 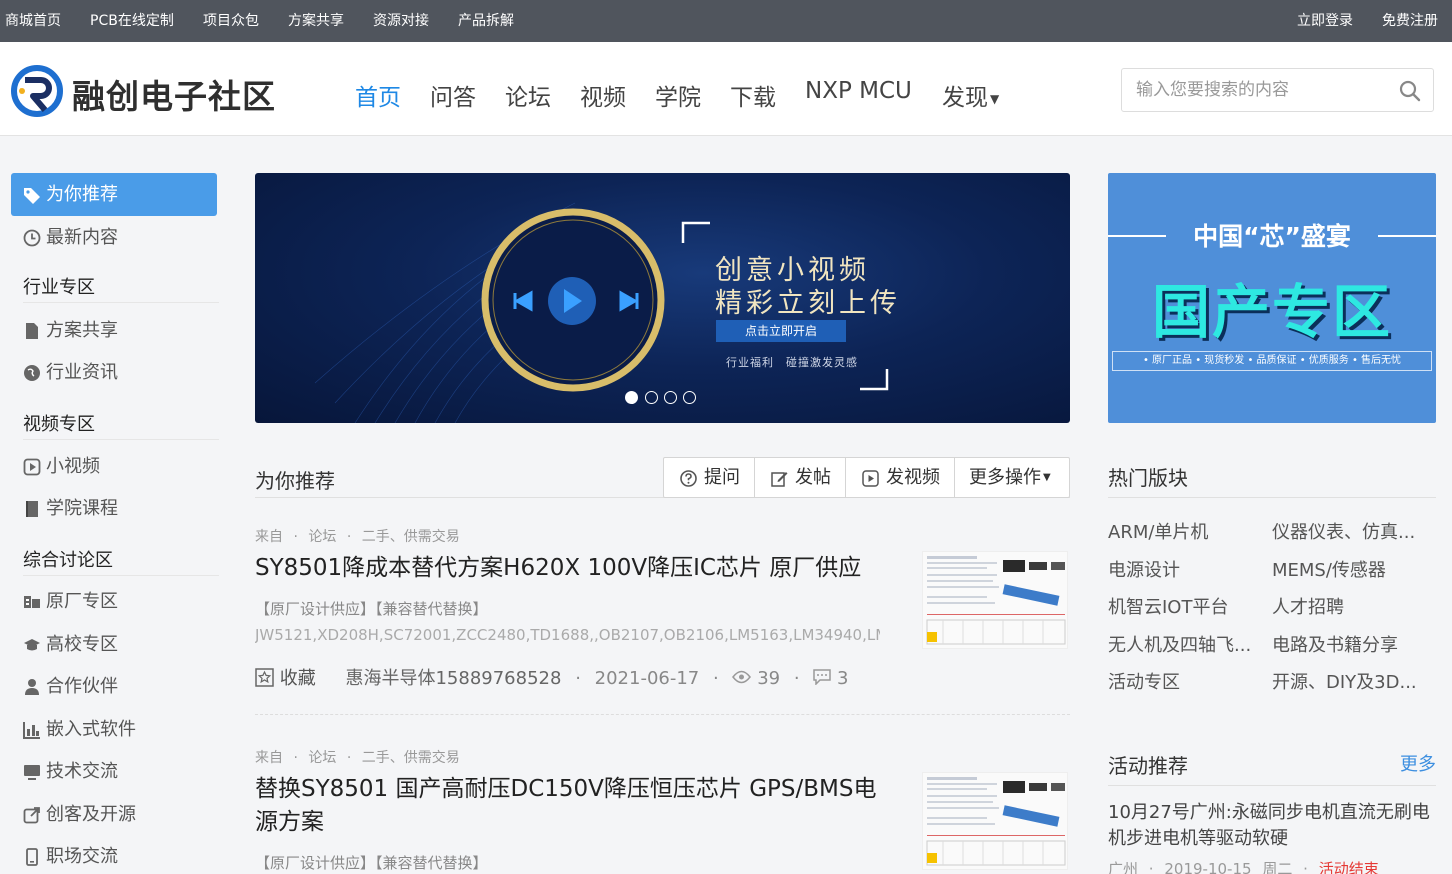 What do you see at coordinates (73, 466) in the screenshot?
I see `sidebar-item-label: 小视频` at bounding box center [73, 466].